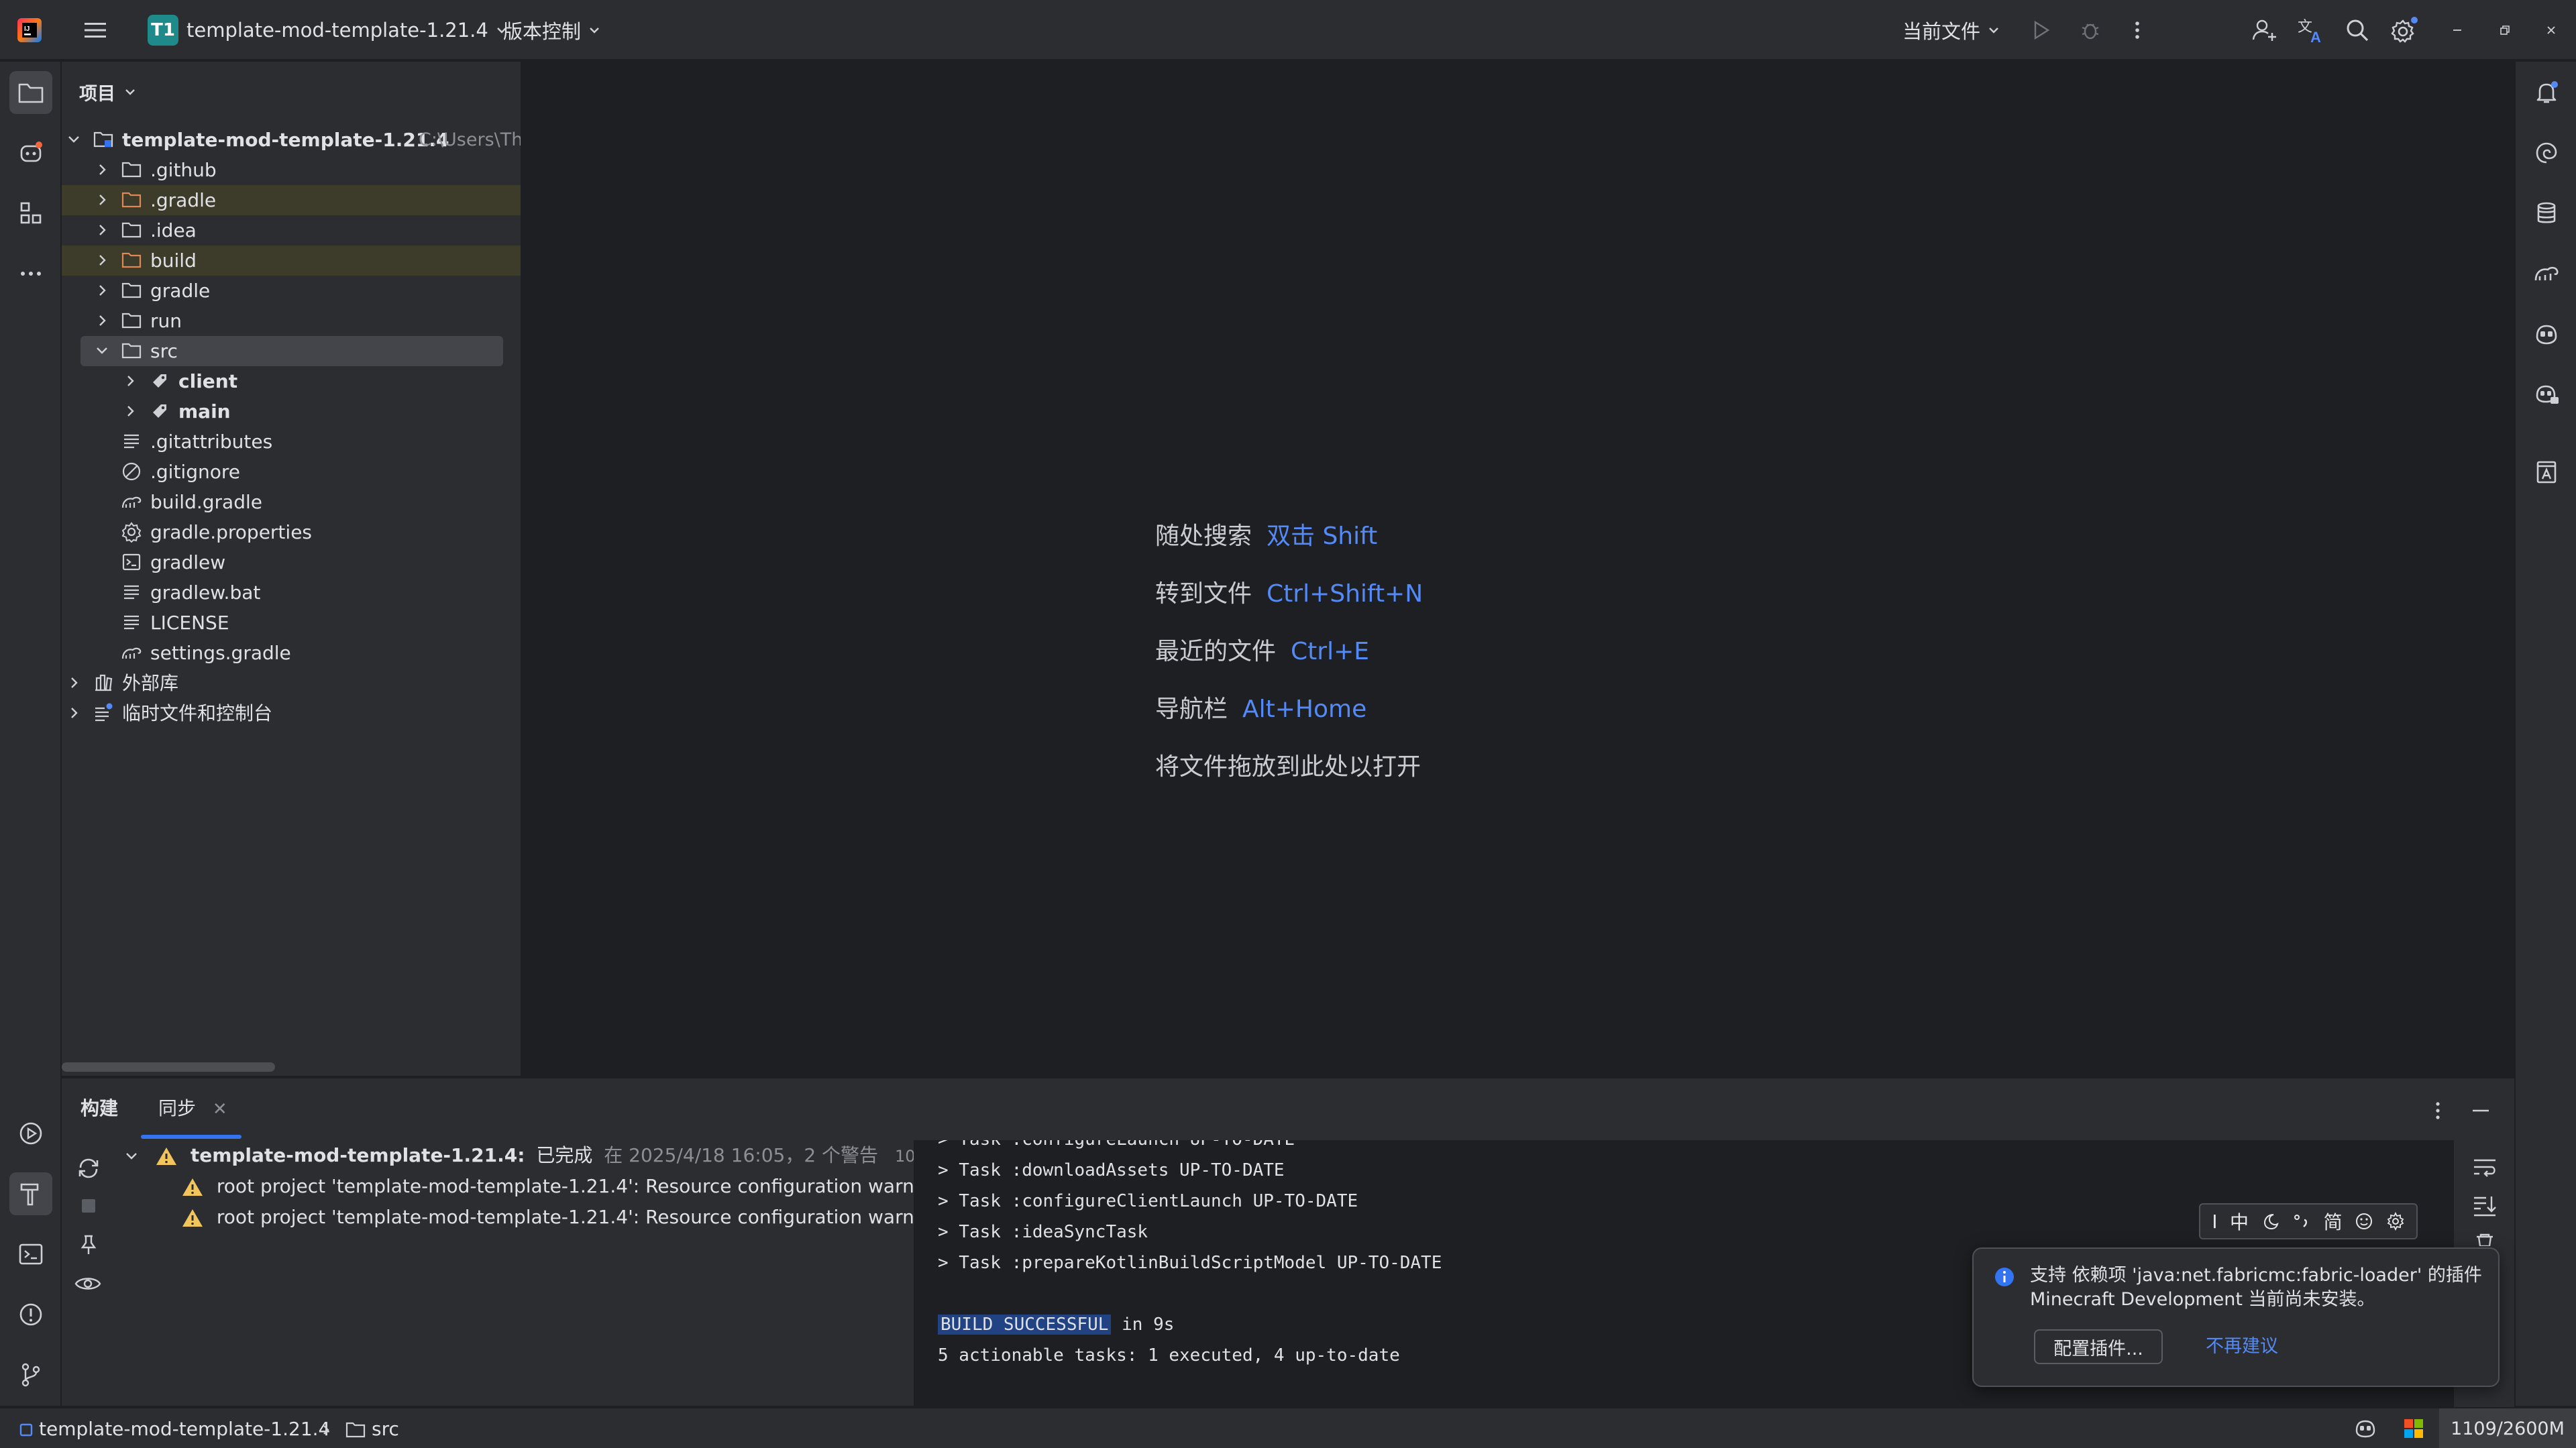 The width and height of the screenshot is (2576, 1448). I want to click on copilot-status-button, so click(2365, 1429).